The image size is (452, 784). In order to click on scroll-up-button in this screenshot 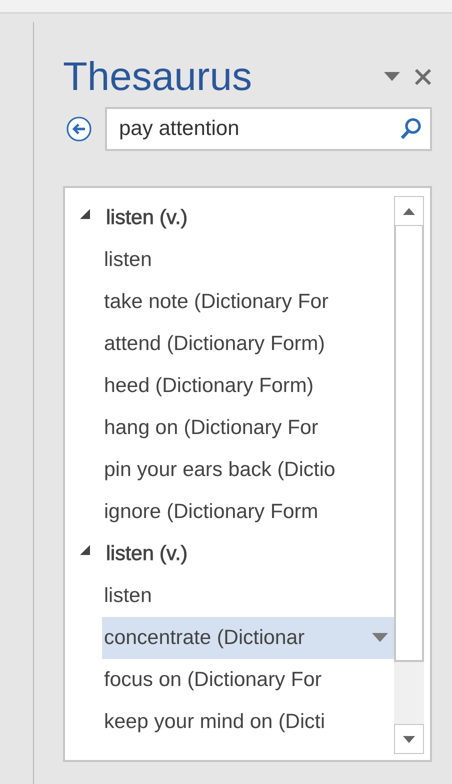, I will do `click(409, 211)`.